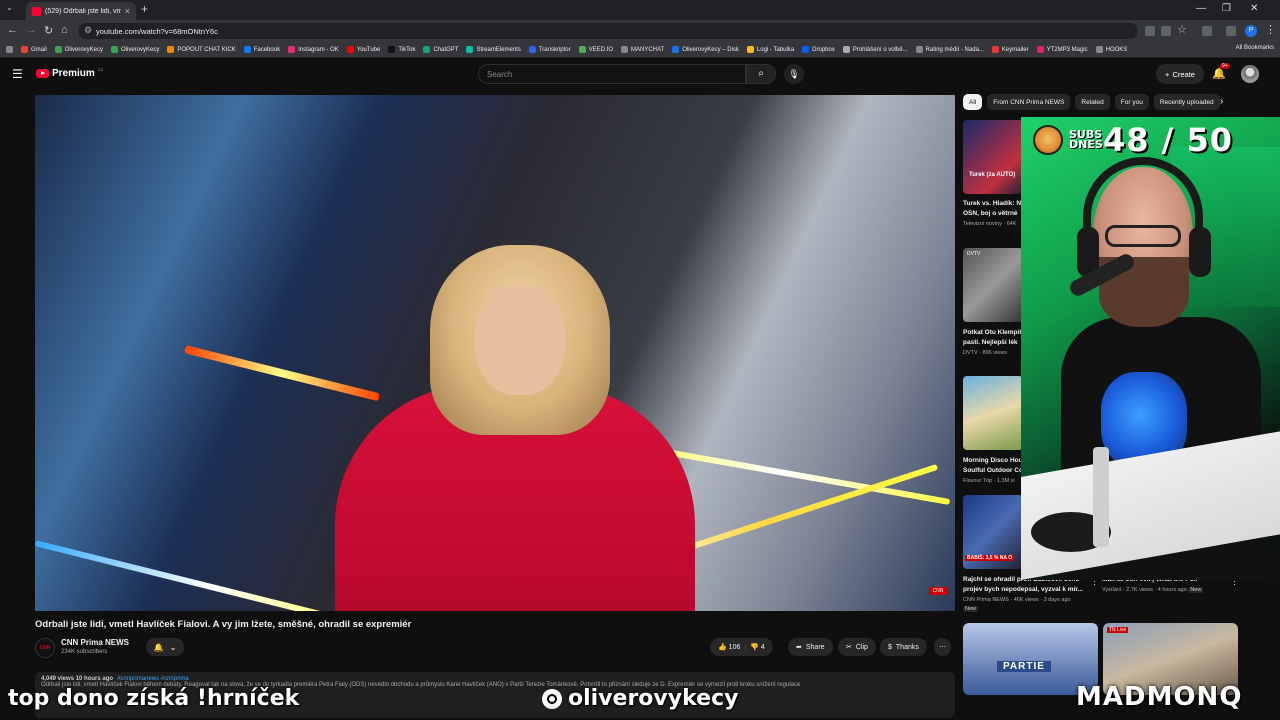 This screenshot has height=720, width=1280. Describe the element at coordinates (48, 30) in the screenshot. I see `reload-icon: ↻` at that location.